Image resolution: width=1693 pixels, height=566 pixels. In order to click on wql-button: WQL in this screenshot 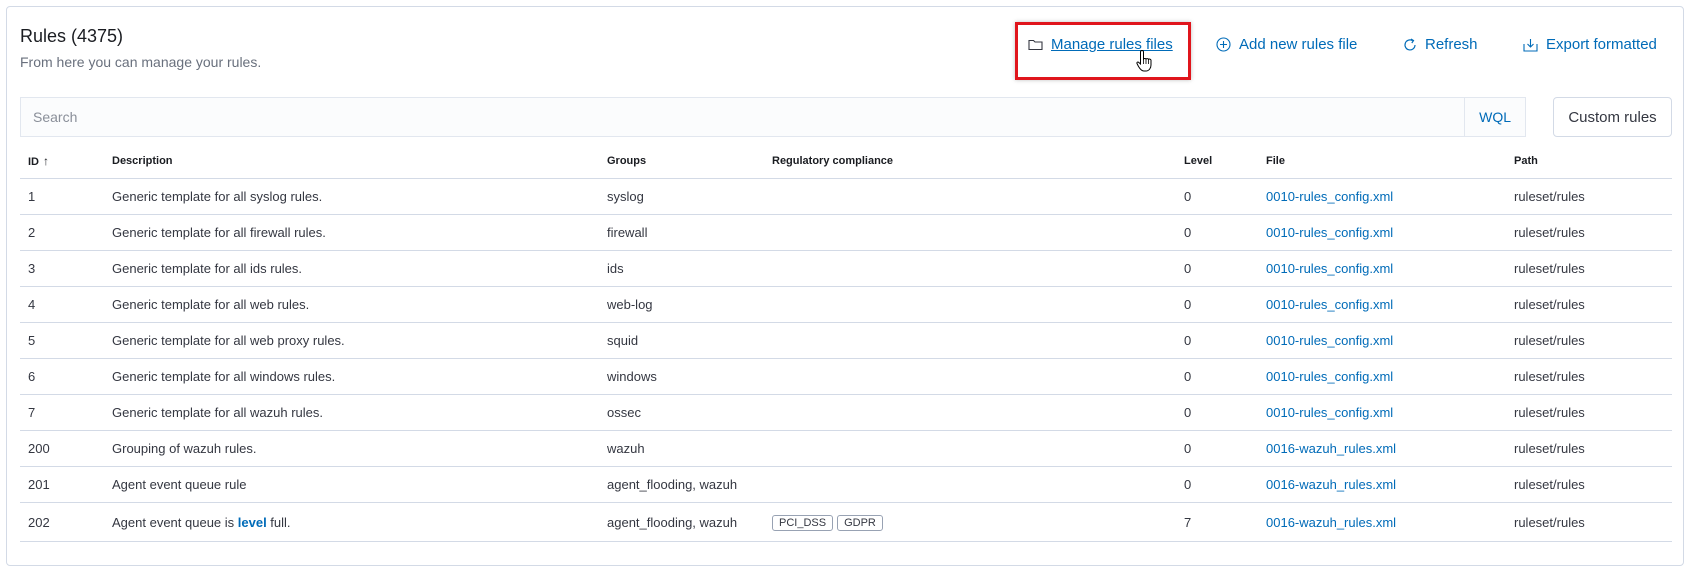, I will do `click(1494, 117)`.